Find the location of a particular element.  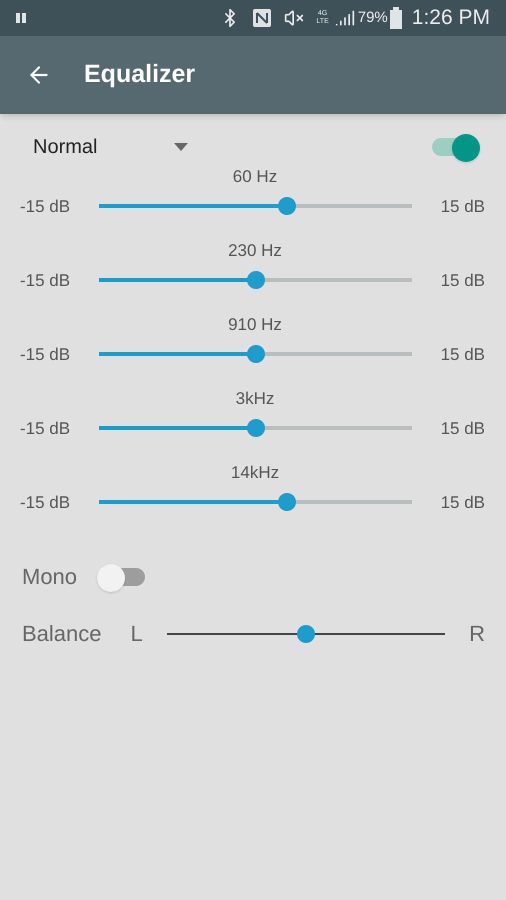

band-label: 230 Hz is located at coordinates (255, 251).